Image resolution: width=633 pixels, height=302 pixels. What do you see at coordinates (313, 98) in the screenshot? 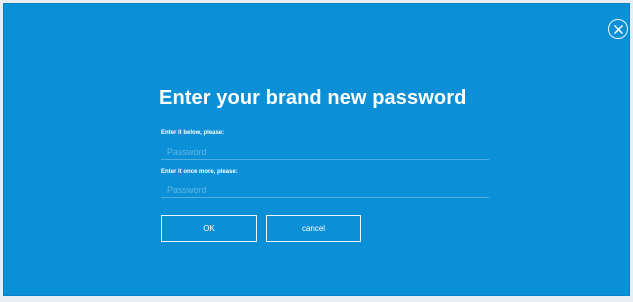
I see `dialog-title: Enter your brand new password` at bounding box center [313, 98].